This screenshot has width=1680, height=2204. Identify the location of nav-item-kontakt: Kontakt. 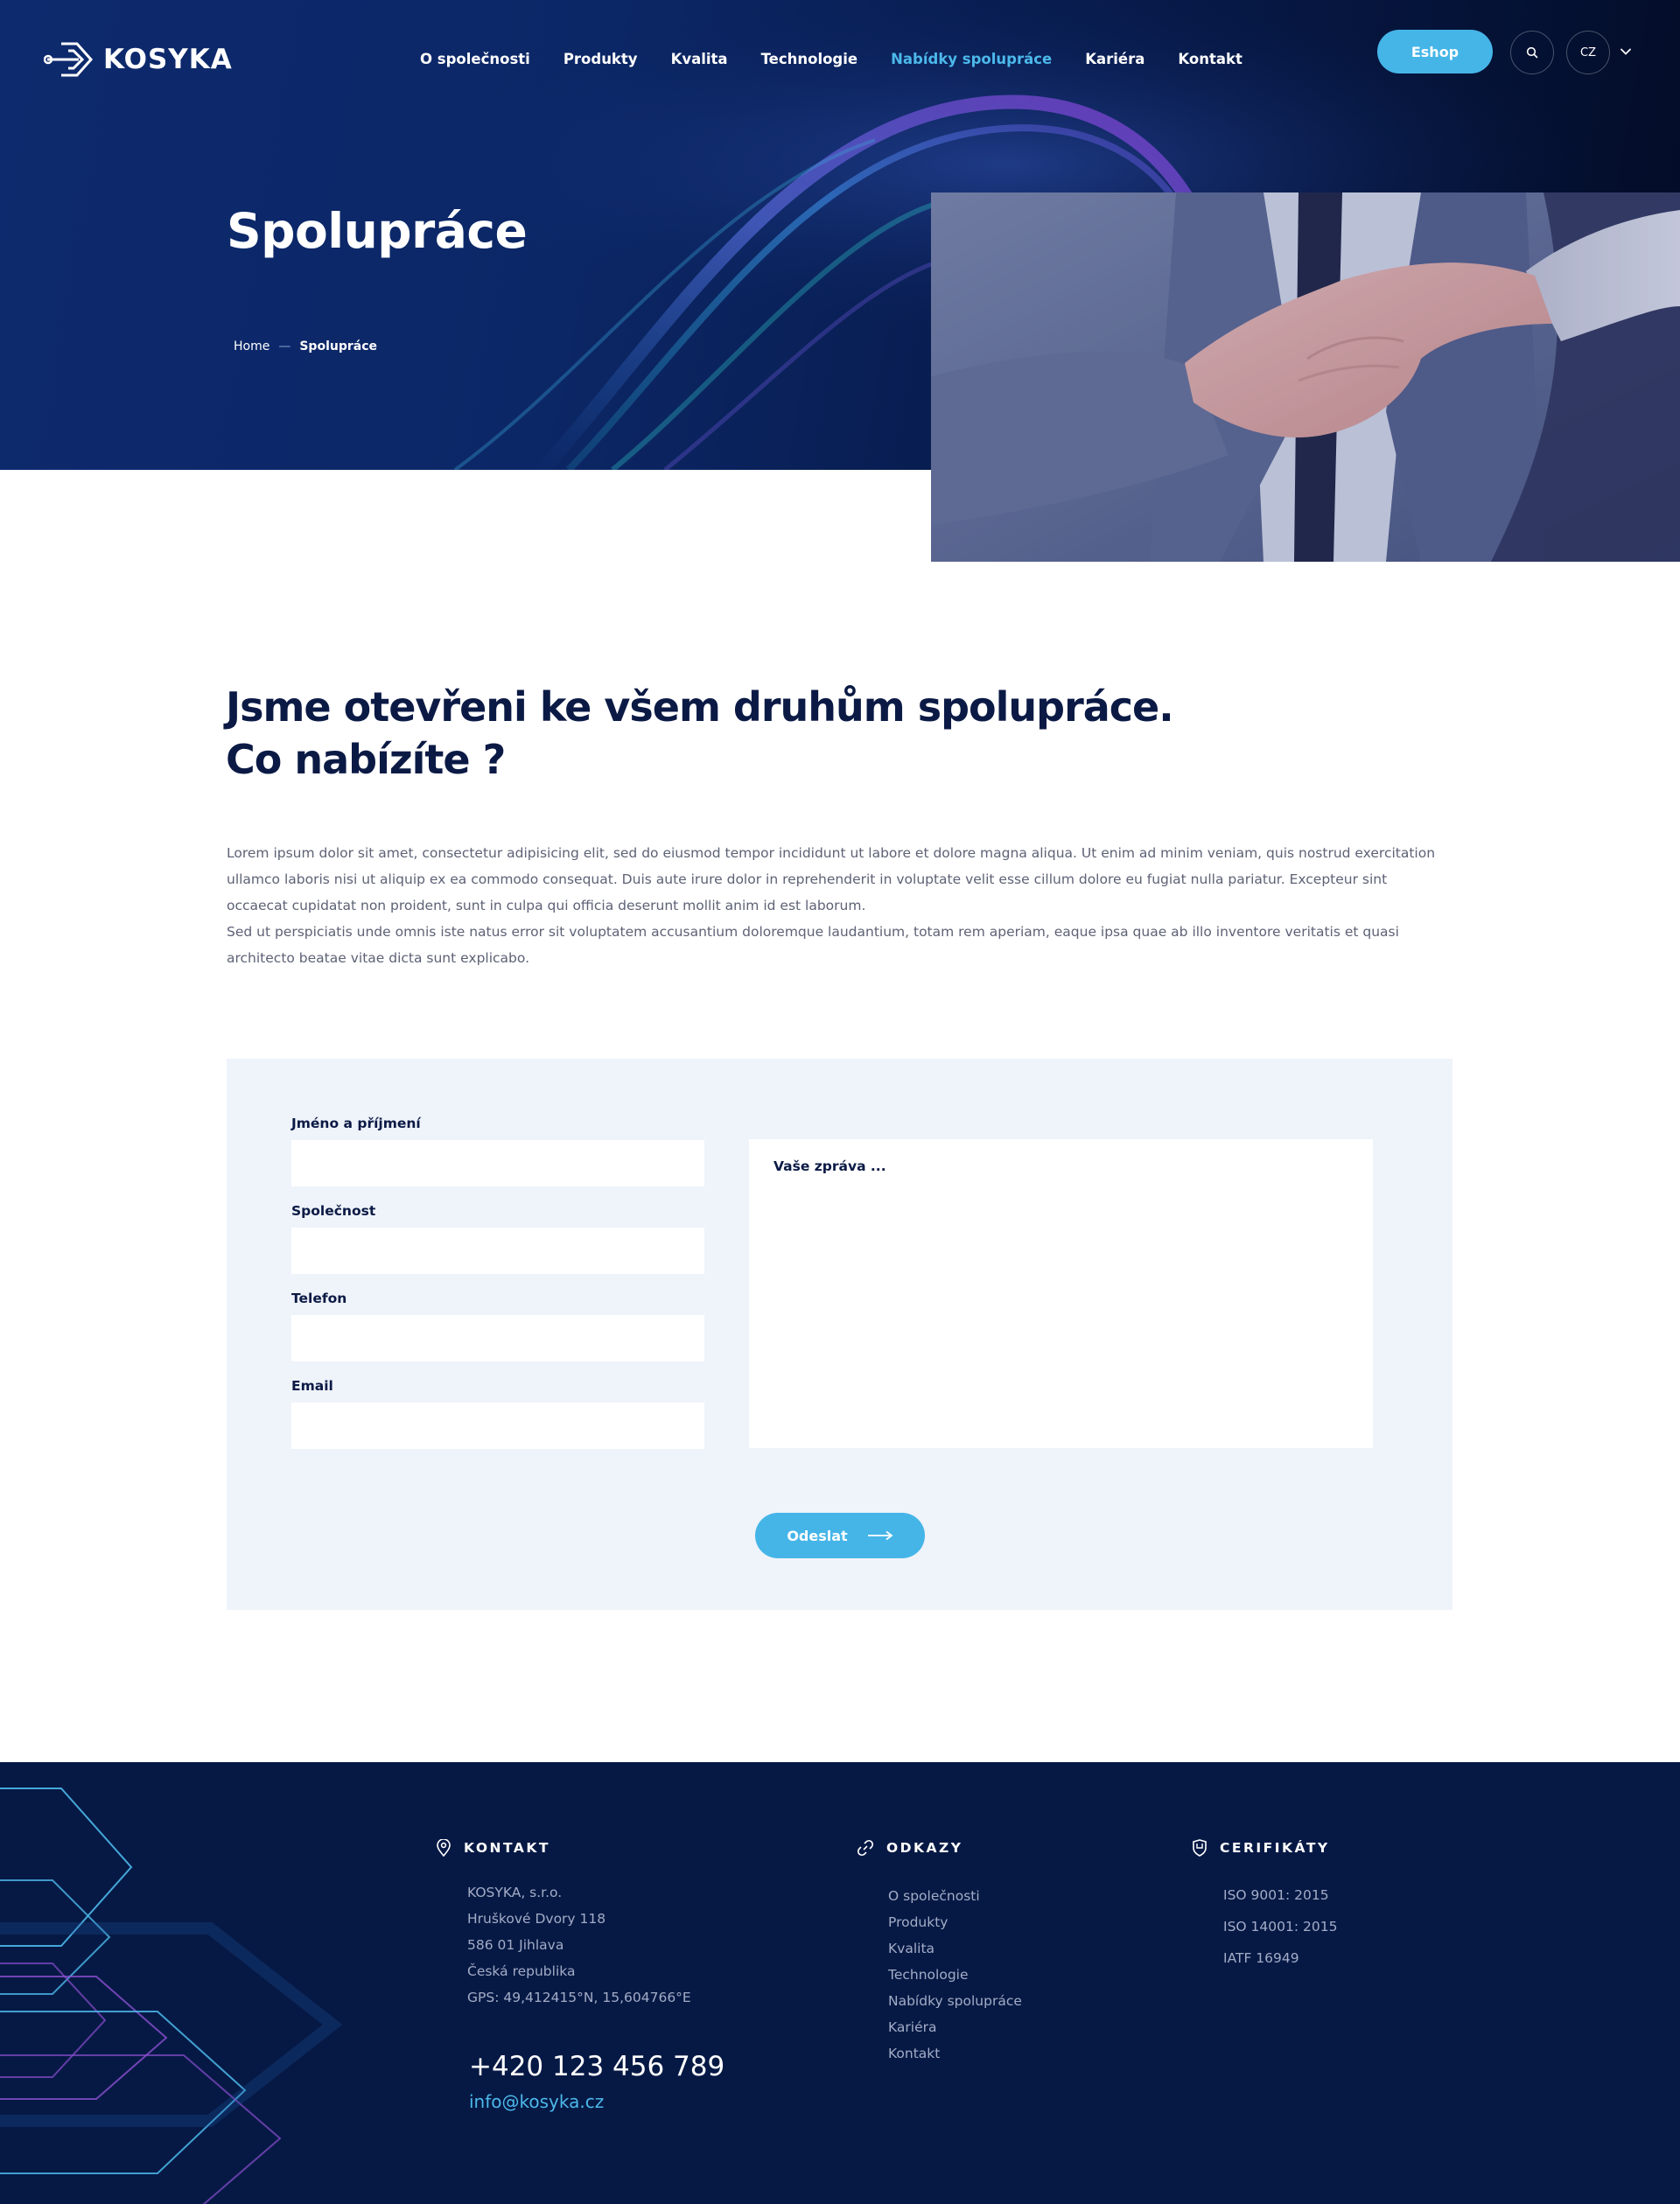
(1210, 59).